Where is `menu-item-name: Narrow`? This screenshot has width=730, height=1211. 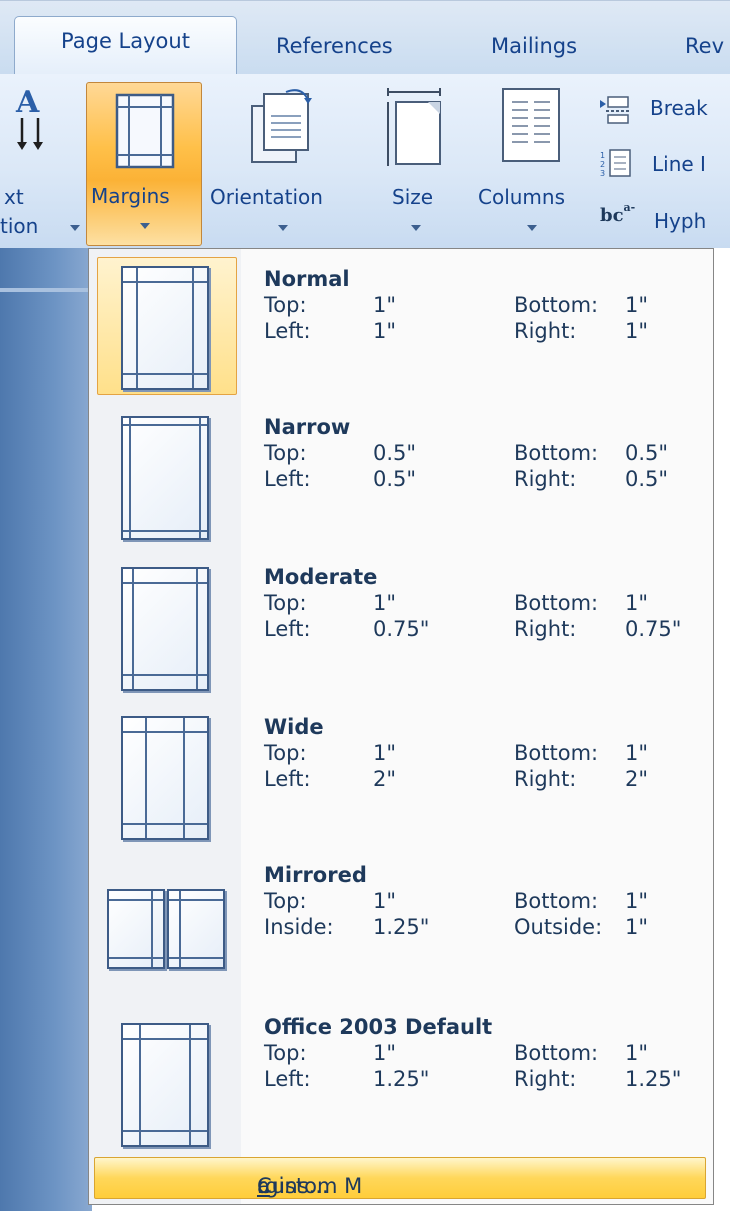
menu-item-name: Narrow is located at coordinates (307, 427).